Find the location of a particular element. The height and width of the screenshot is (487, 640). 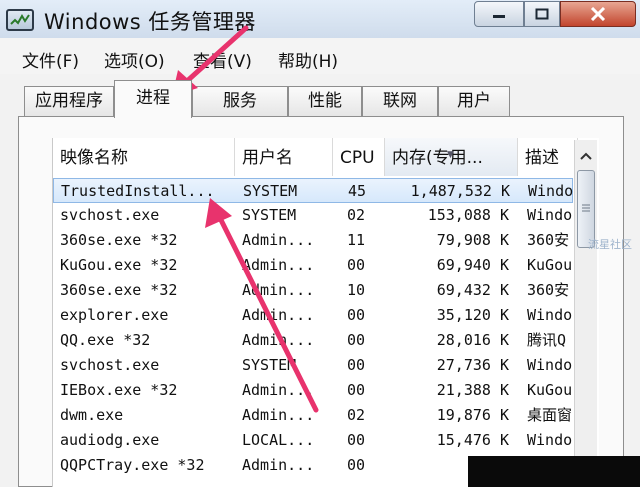

process-memory: 27,736 K is located at coordinates (472, 365).